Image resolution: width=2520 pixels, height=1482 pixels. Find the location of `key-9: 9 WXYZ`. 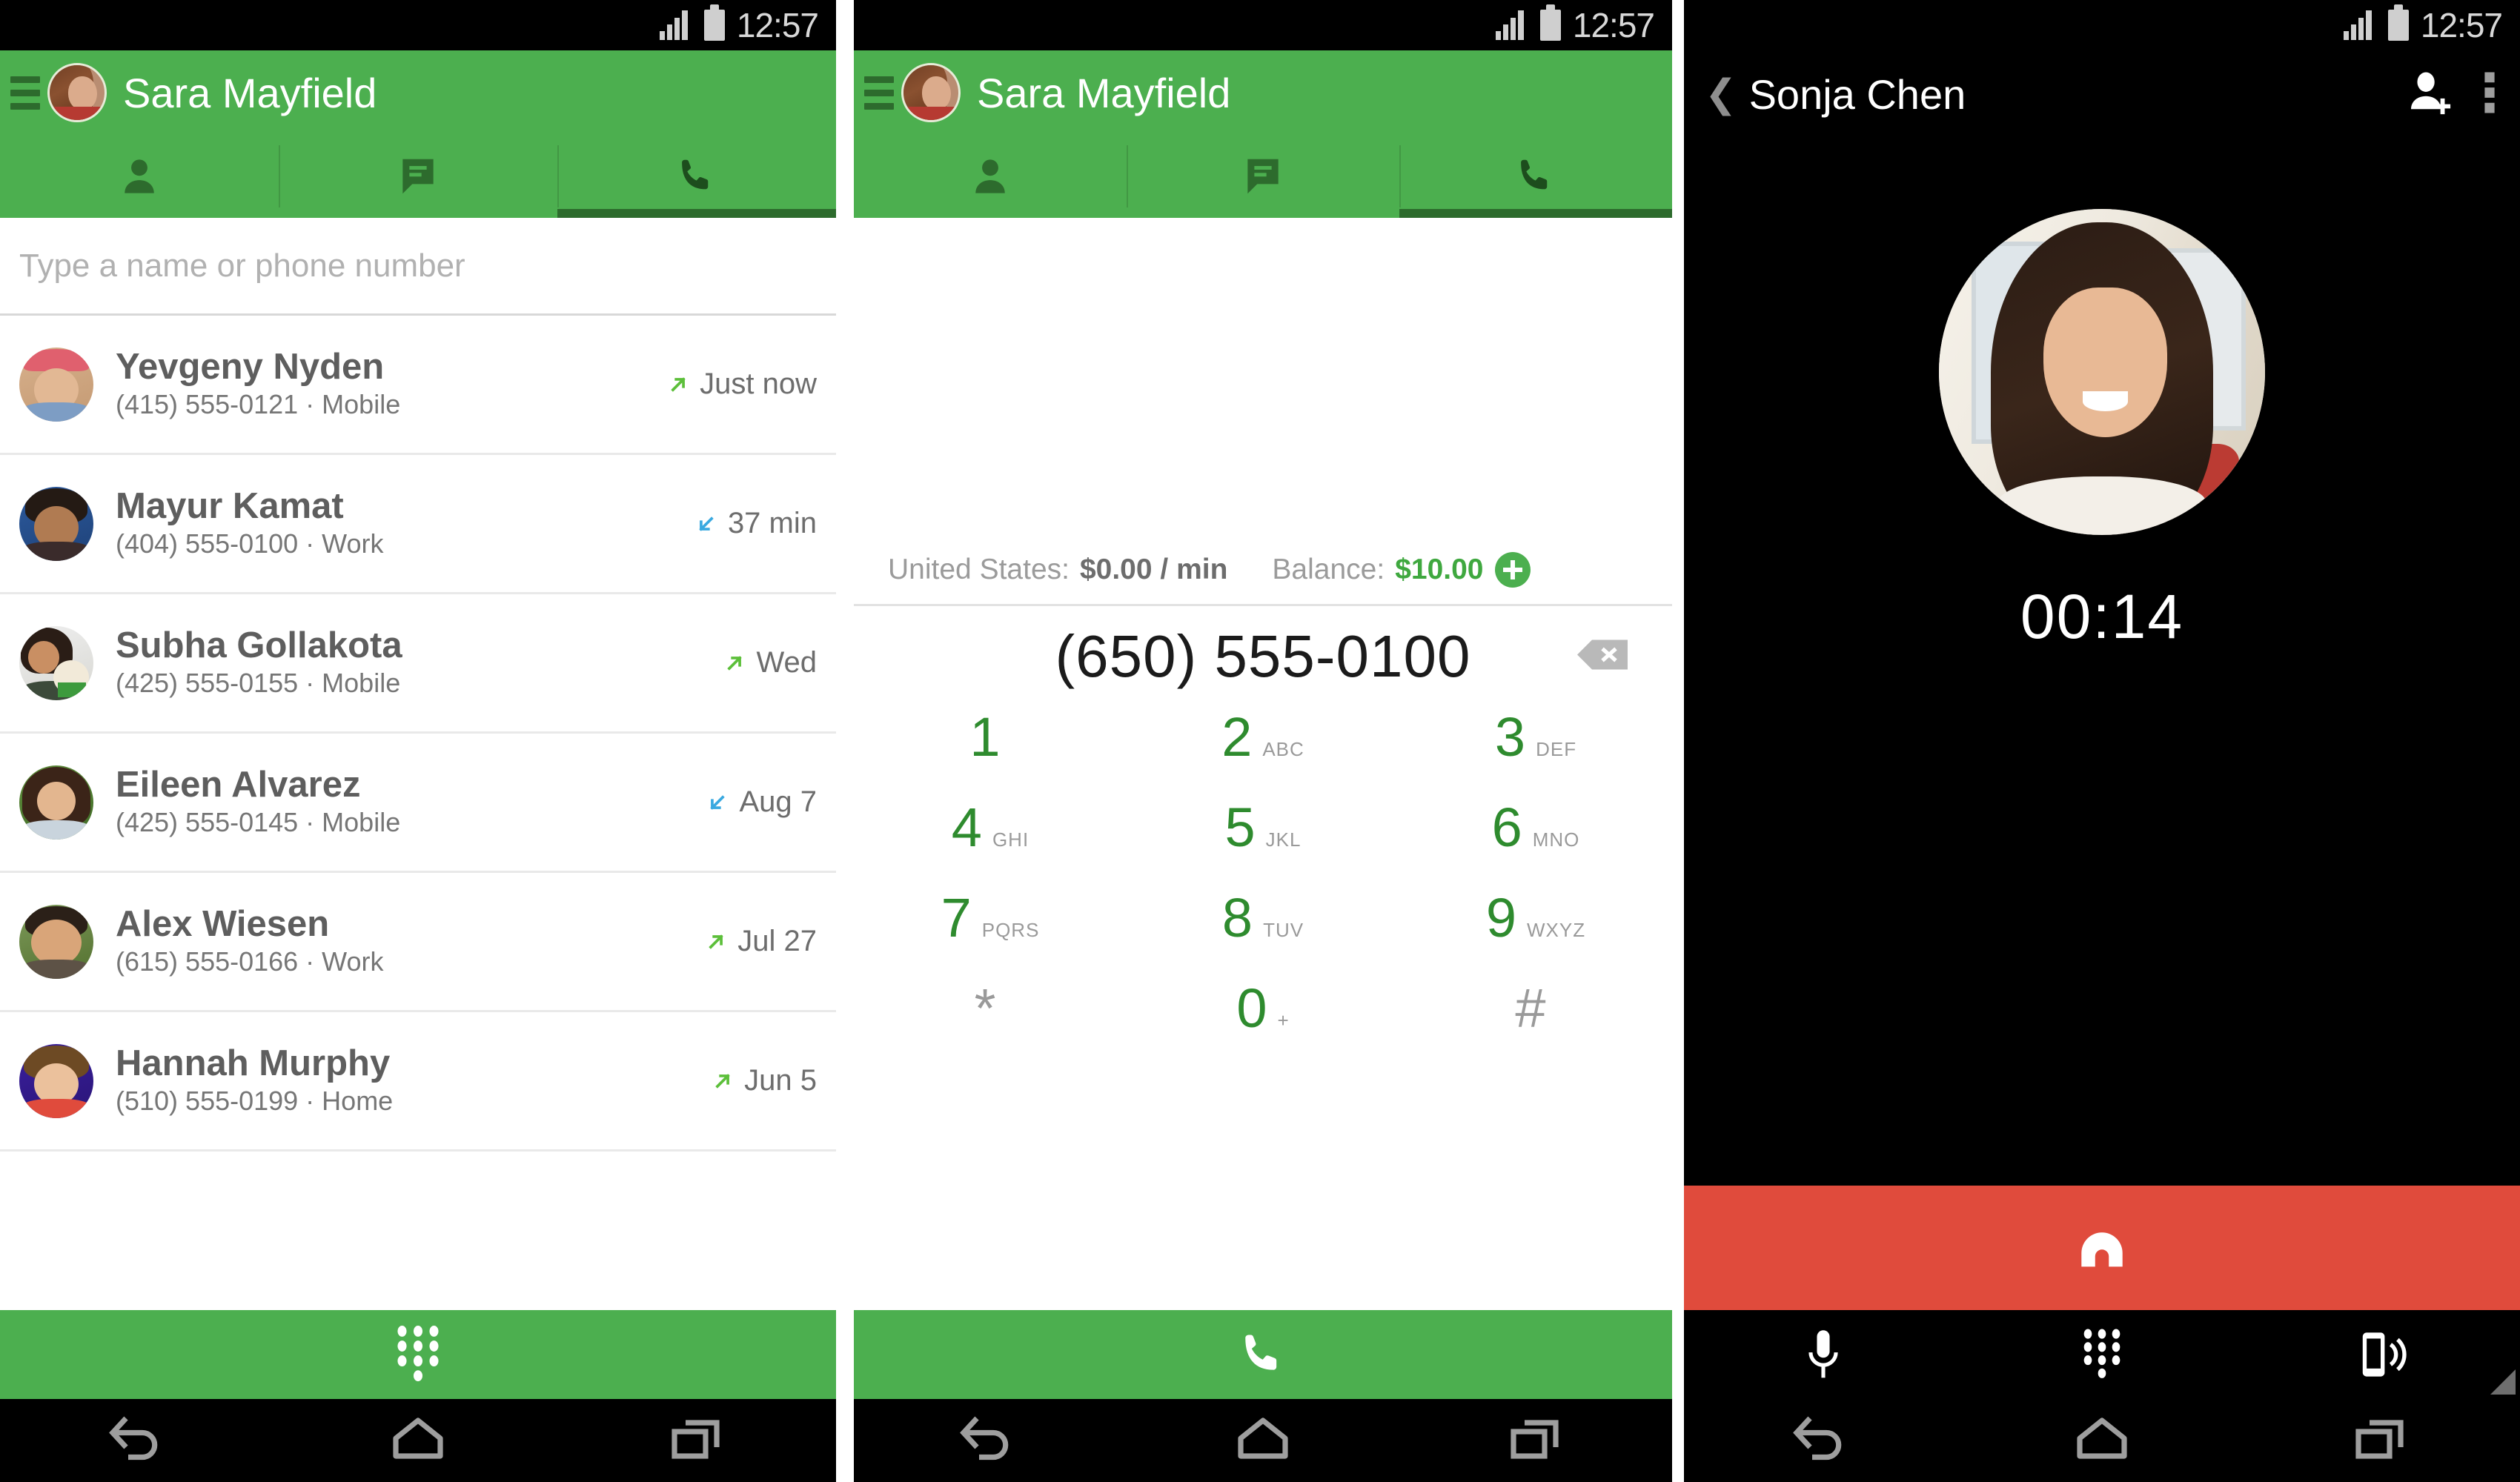

key-9: 9 WXYZ is located at coordinates (1536, 936).